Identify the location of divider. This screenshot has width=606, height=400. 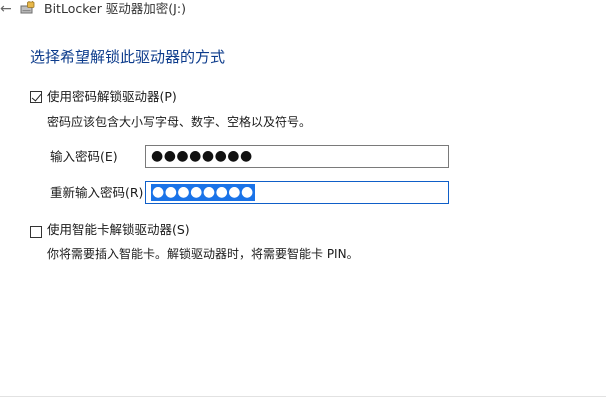
(303, 396).